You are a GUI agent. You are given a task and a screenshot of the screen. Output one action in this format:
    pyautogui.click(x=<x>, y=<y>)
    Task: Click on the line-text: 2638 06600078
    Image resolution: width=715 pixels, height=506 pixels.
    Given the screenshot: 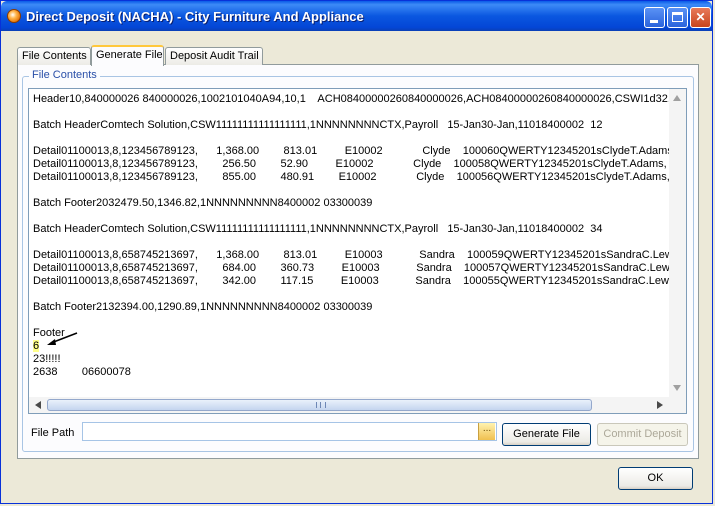 What is the action you would take?
    pyautogui.click(x=82, y=372)
    